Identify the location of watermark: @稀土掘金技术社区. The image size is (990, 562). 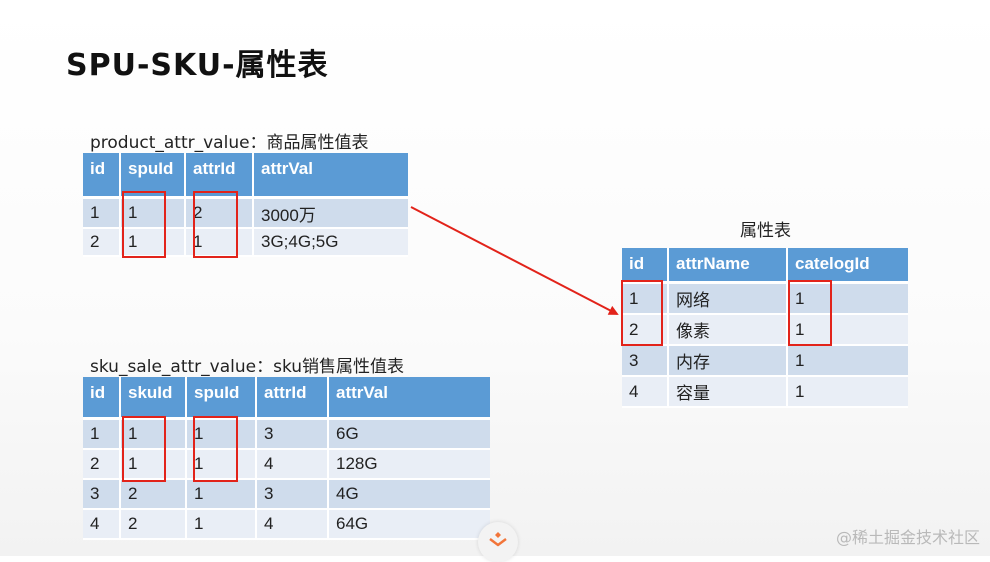
(907, 537).